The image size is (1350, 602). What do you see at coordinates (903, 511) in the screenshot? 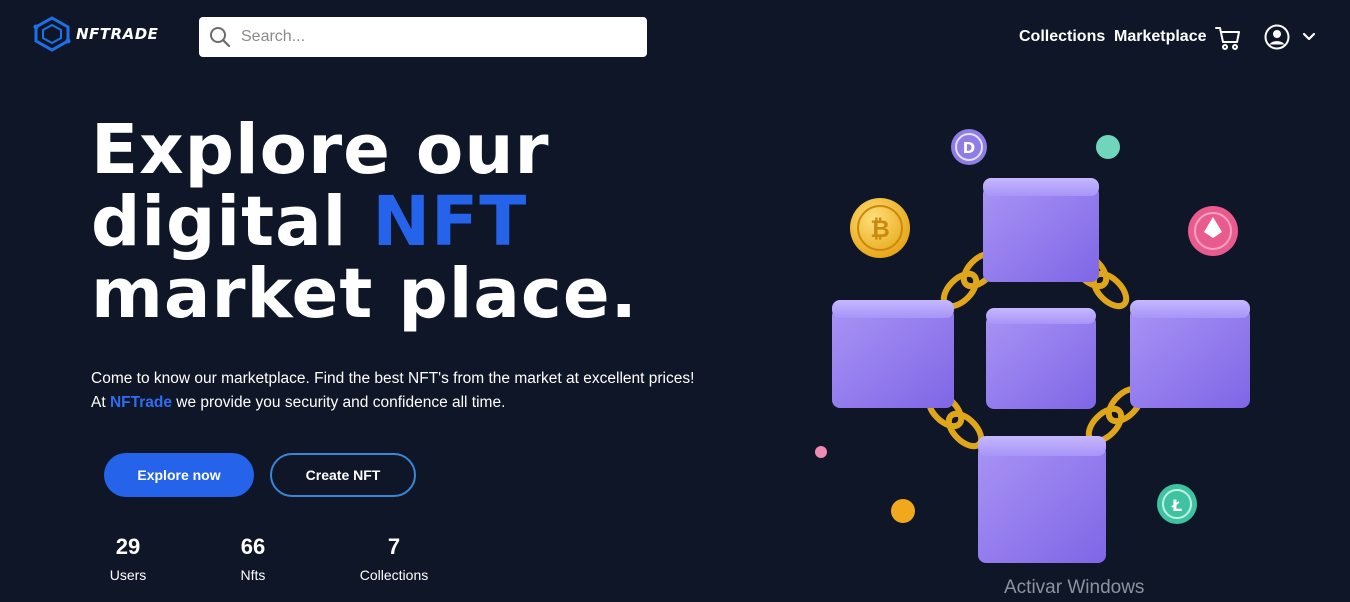
I see `gold-orb-icon` at bounding box center [903, 511].